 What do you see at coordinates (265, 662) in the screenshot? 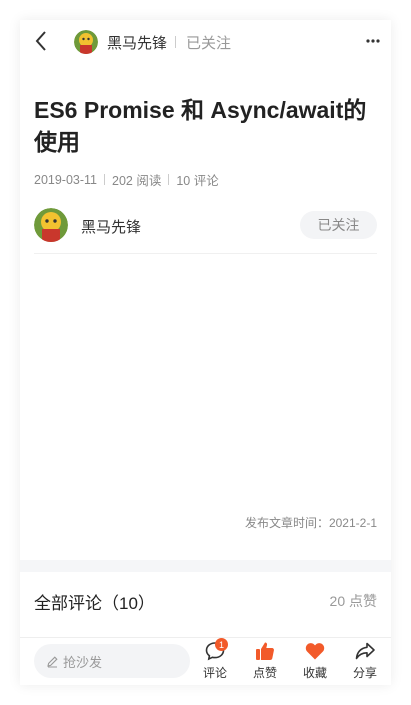
I see `like-button: 点赞` at bounding box center [265, 662].